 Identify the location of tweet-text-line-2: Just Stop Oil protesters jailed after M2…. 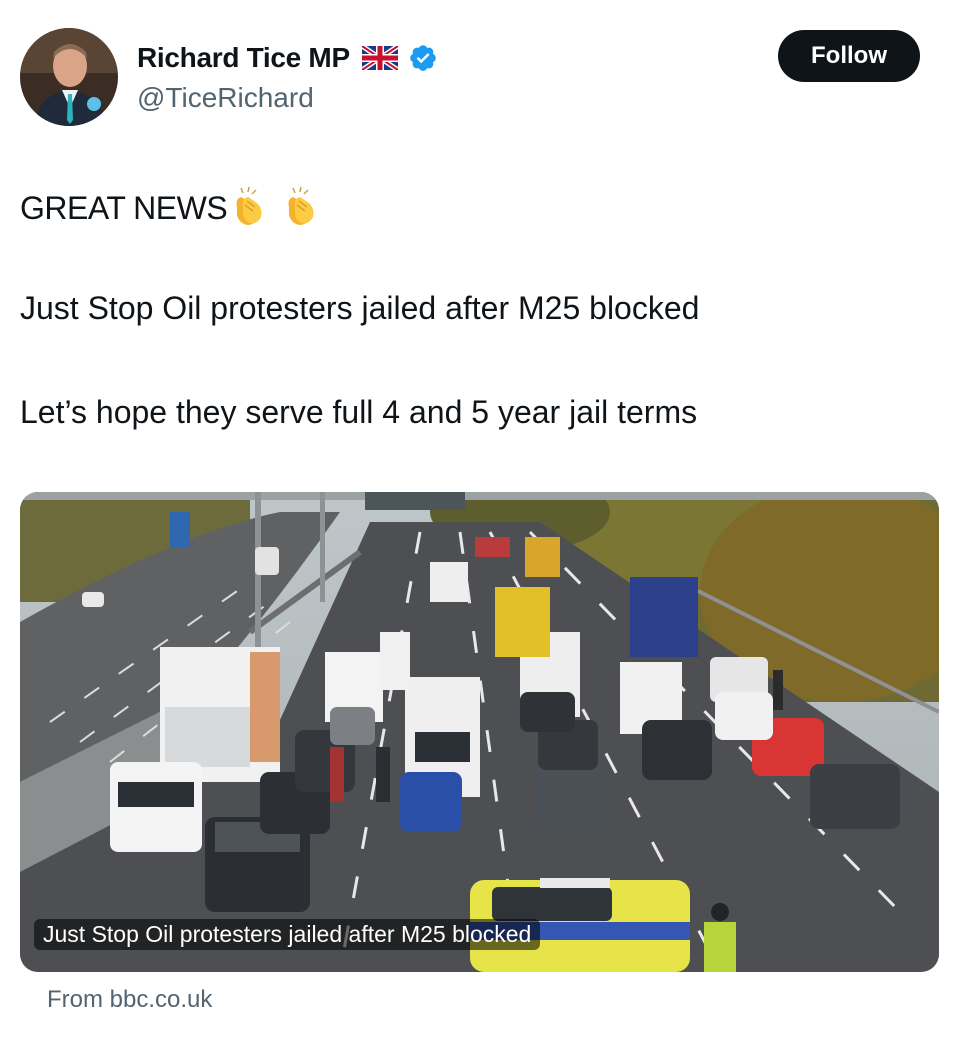
(360, 308).